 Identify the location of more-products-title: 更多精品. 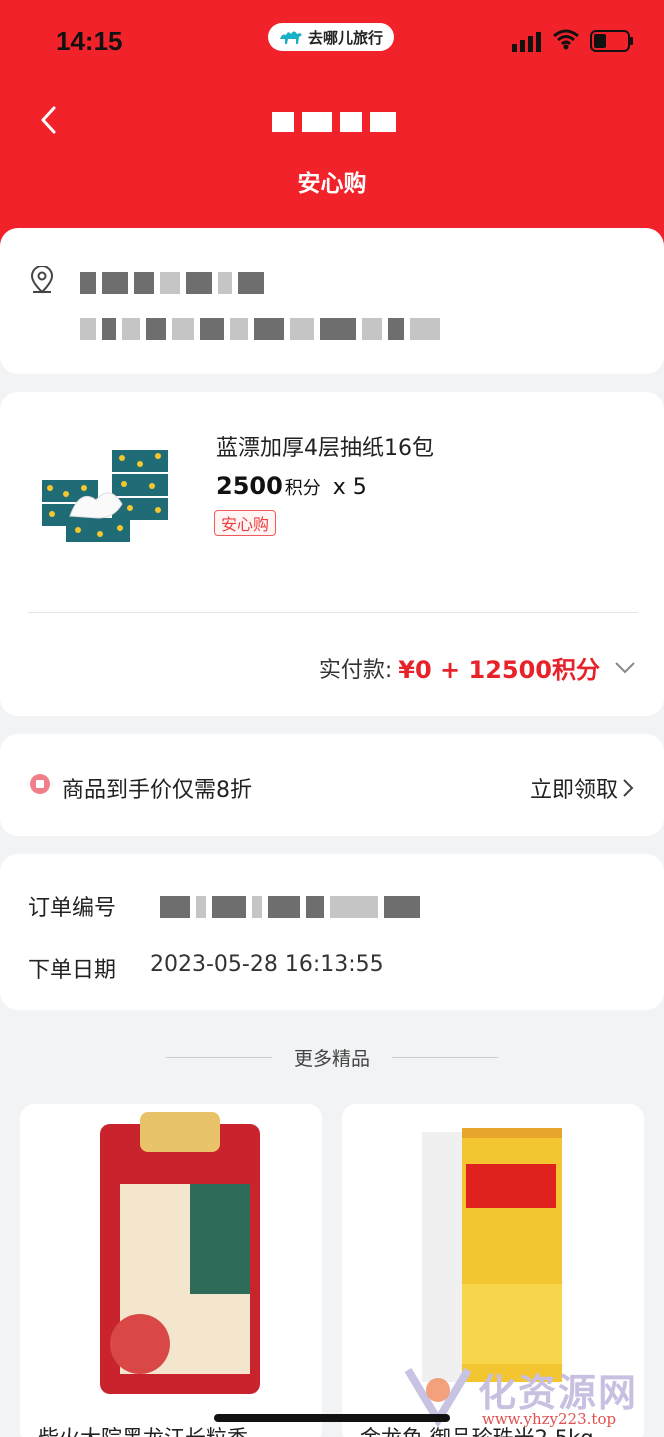
(331, 1059).